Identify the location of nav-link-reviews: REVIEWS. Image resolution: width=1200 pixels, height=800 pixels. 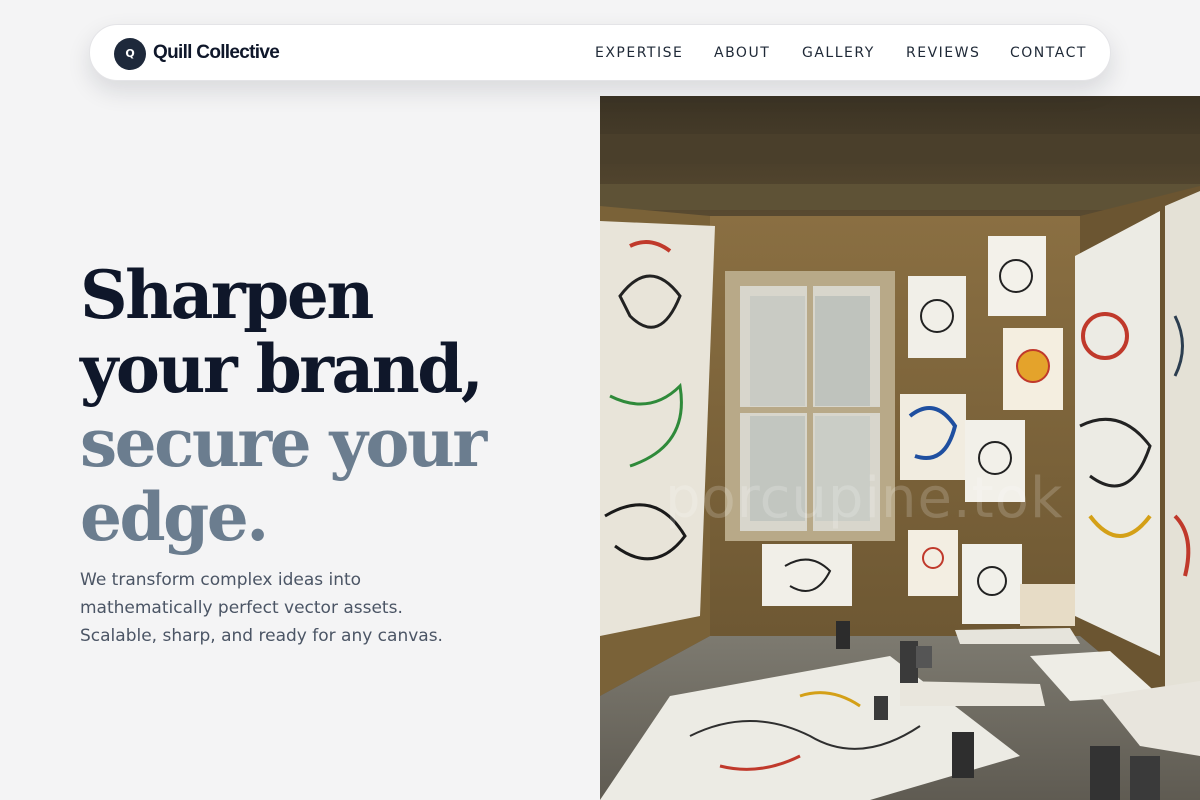
(943, 53).